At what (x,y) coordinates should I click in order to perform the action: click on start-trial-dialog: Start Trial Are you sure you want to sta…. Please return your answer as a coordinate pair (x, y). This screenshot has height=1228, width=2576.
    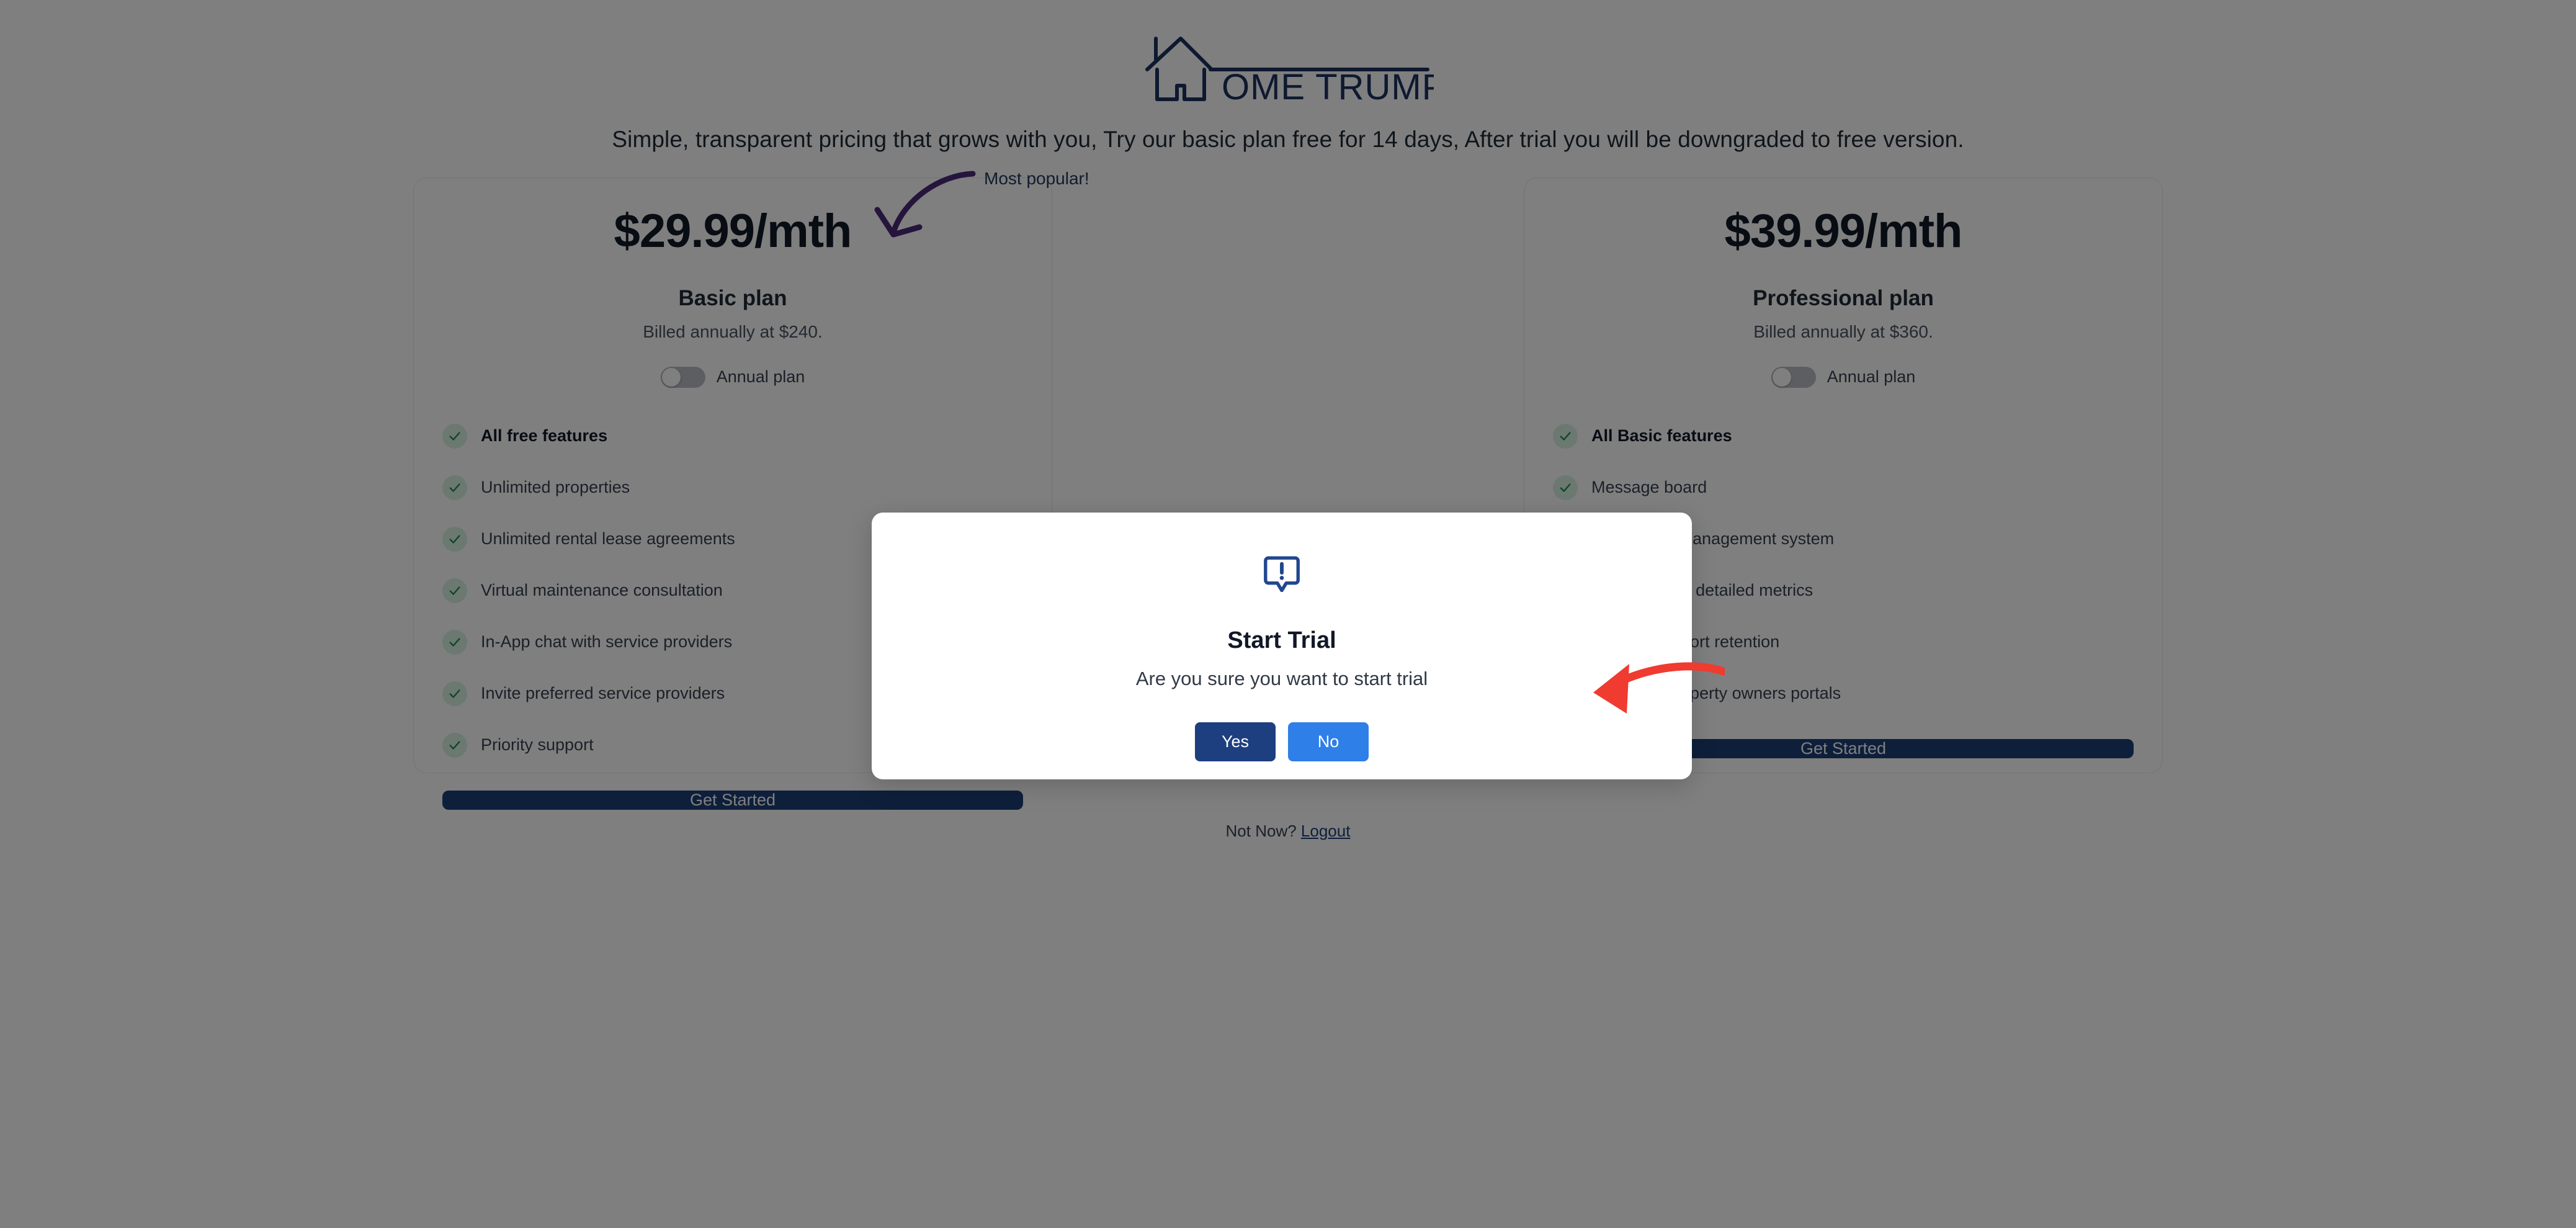
    Looking at the image, I should click on (1282, 646).